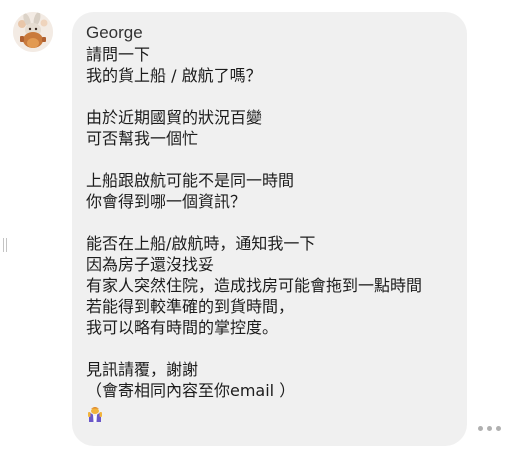 Image resolution: width=514 pixels, height=452 pixels. I want to click on avatar, so click(33, 32).